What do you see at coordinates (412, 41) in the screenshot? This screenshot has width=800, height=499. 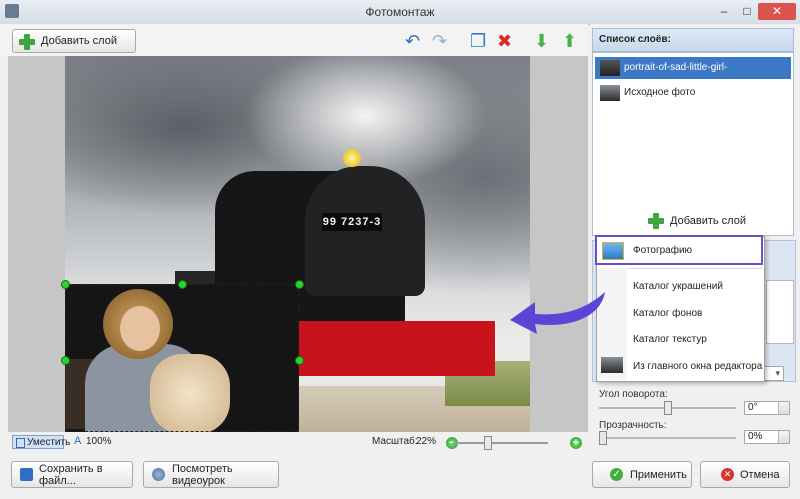 I see `undo-icon: ↶` at bounding box center [412, 41].